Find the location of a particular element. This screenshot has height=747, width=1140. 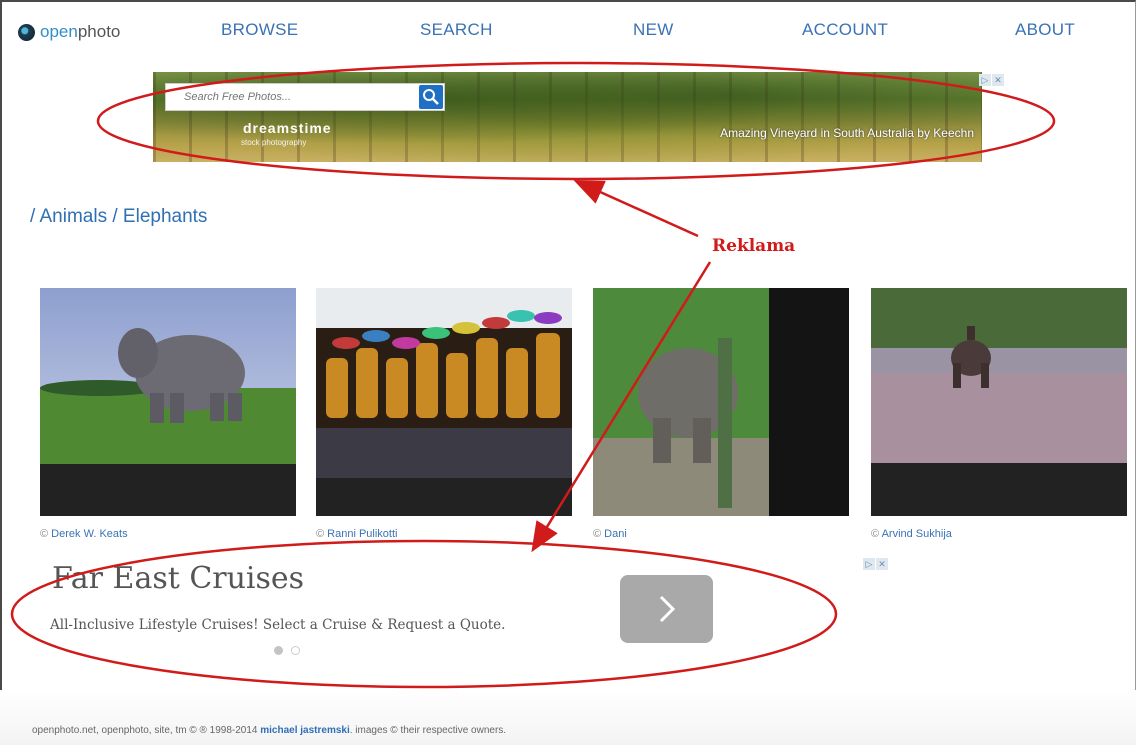

ad-choices: ▷ ✕ is located at coordinates (991, 80).